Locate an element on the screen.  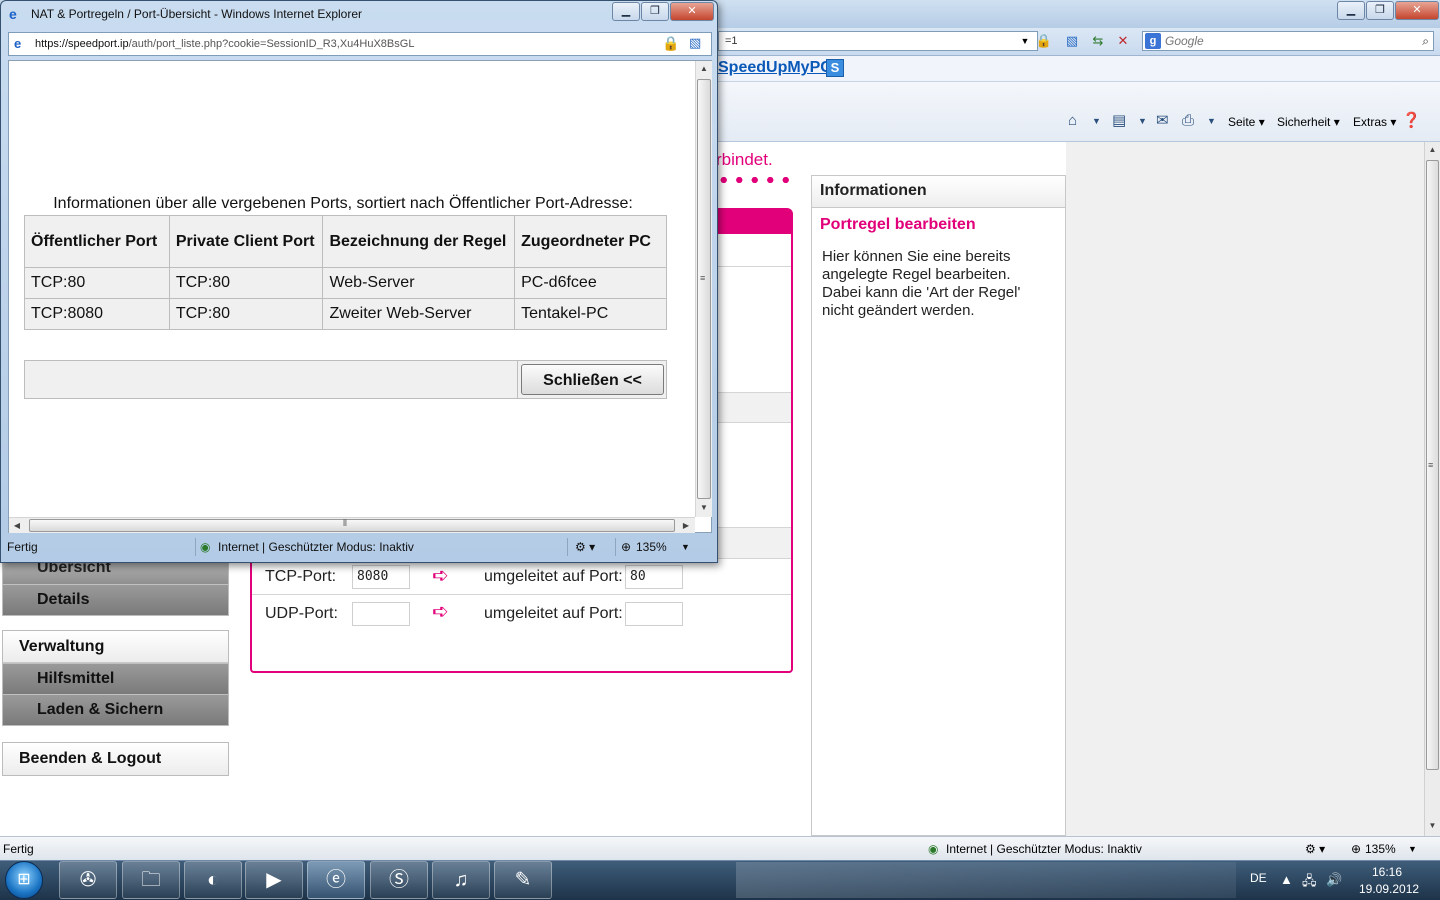
scroll-left-icon: ◀ is located at coordinates (17, 526).